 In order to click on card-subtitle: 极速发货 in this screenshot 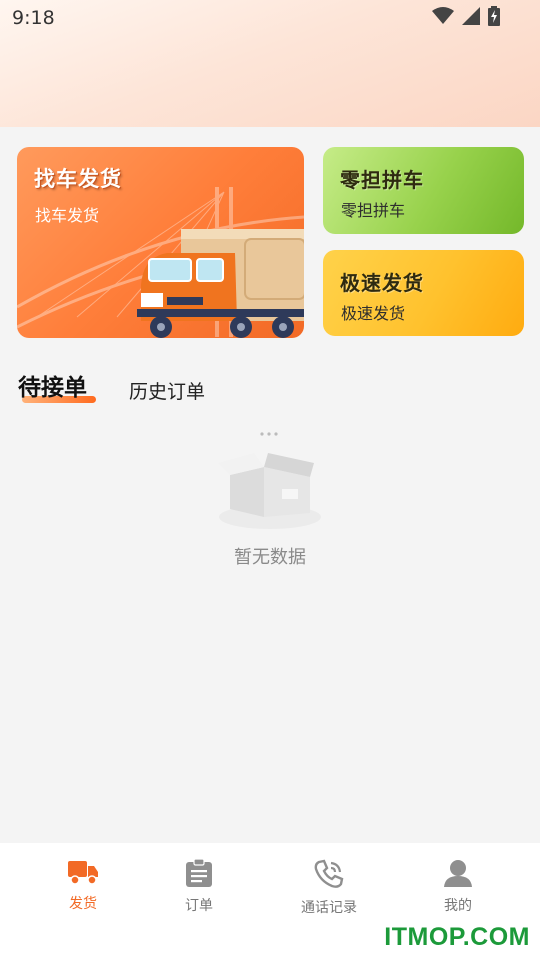, I will do `click(373, 313)`.